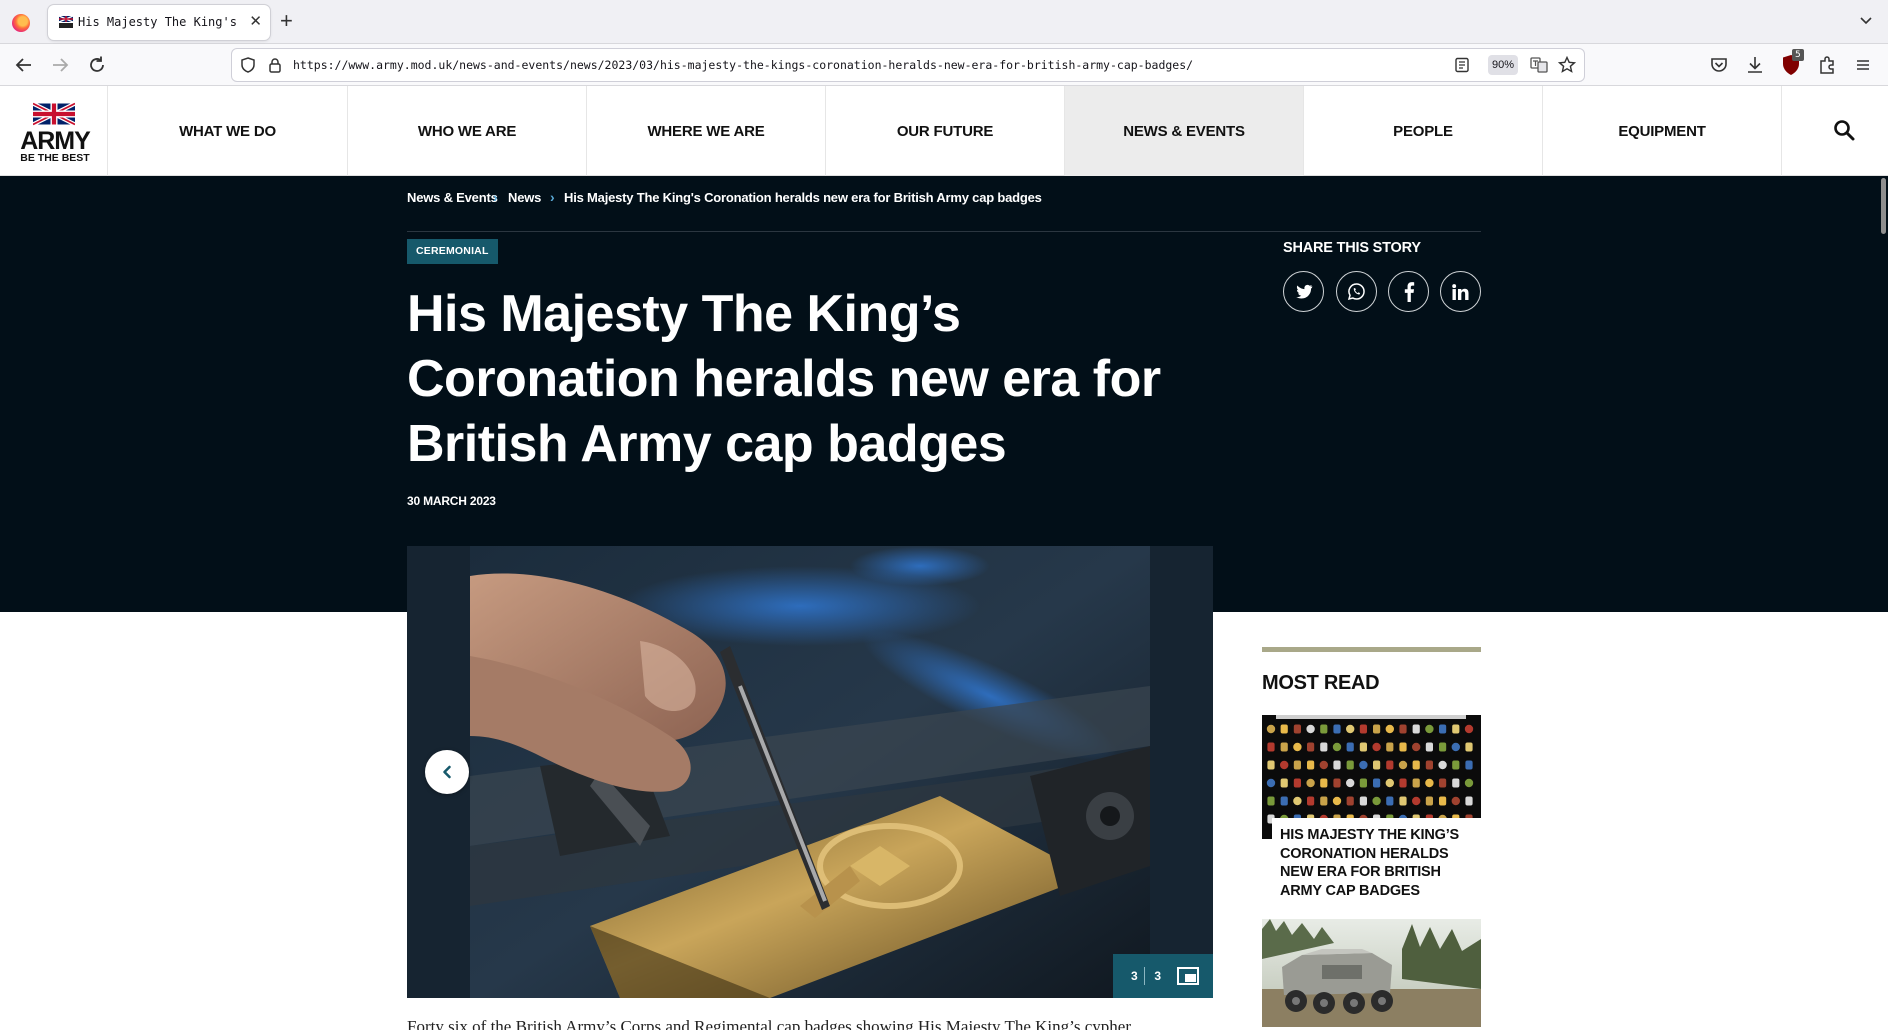  Describe the element at coordinates (1662, 131) in the screenshot. I see `menu-equipment: EQUIPMENT` at that location.